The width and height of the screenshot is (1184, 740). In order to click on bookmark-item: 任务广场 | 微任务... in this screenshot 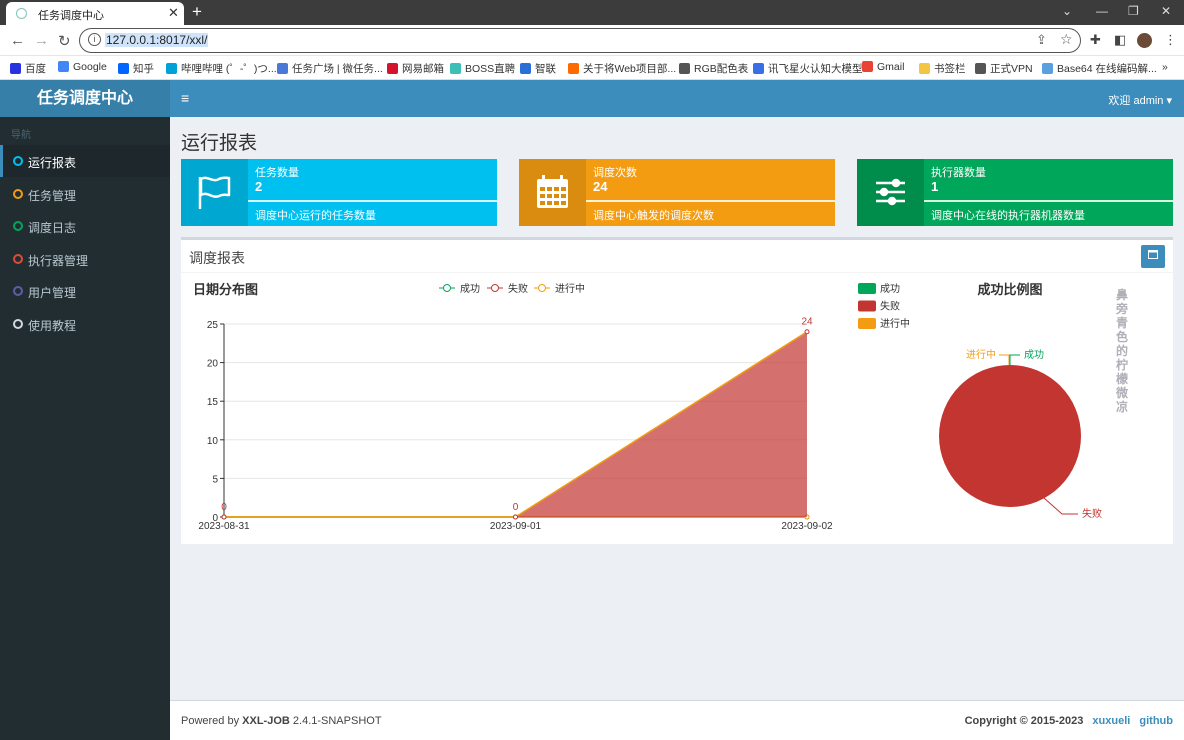, I will do `click(330, 68)`.